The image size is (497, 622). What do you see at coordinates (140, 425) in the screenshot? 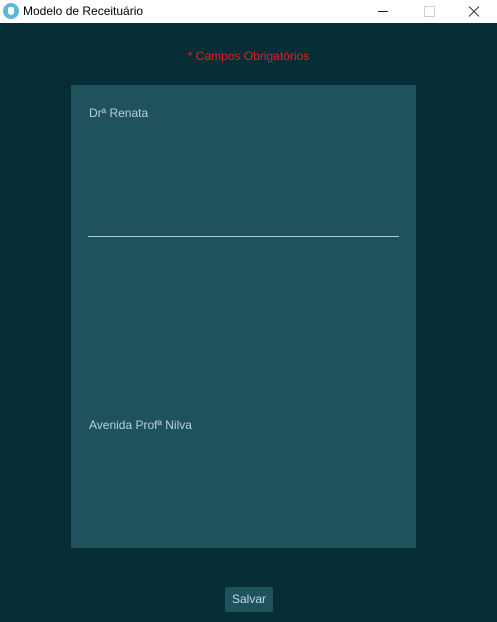
I see `address-text: Avenida Profª Nilva` at bounding box center [140, 425].